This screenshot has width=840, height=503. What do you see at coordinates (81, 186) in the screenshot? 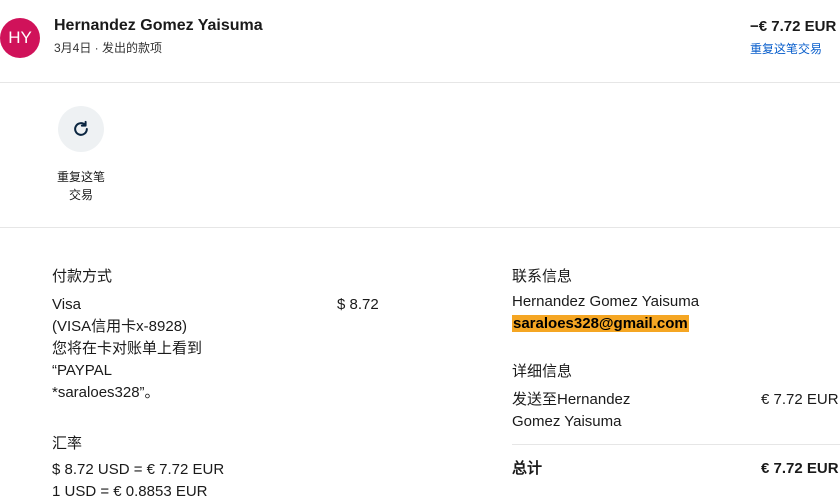
I see `repeat-transaction-label: 重复这笔 交易` at bounding box center [81, 186].